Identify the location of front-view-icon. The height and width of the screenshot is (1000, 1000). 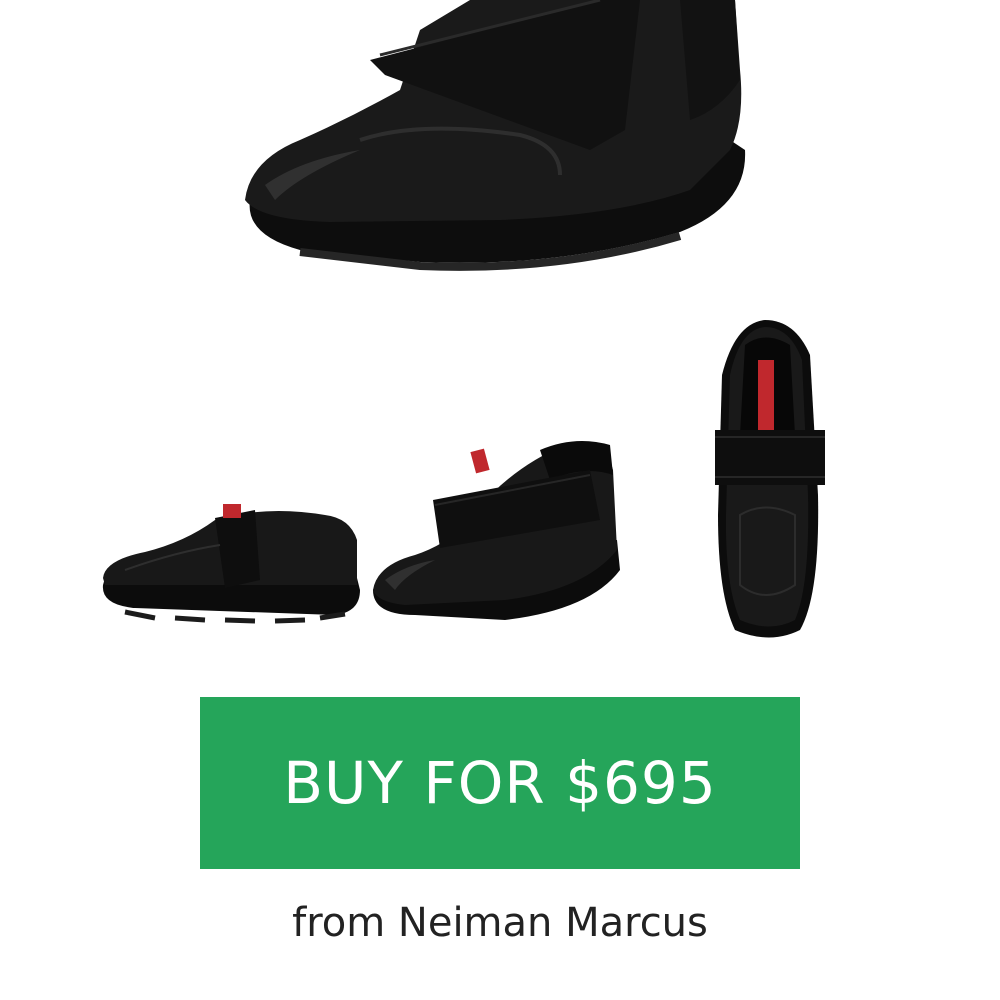
(496, 530).